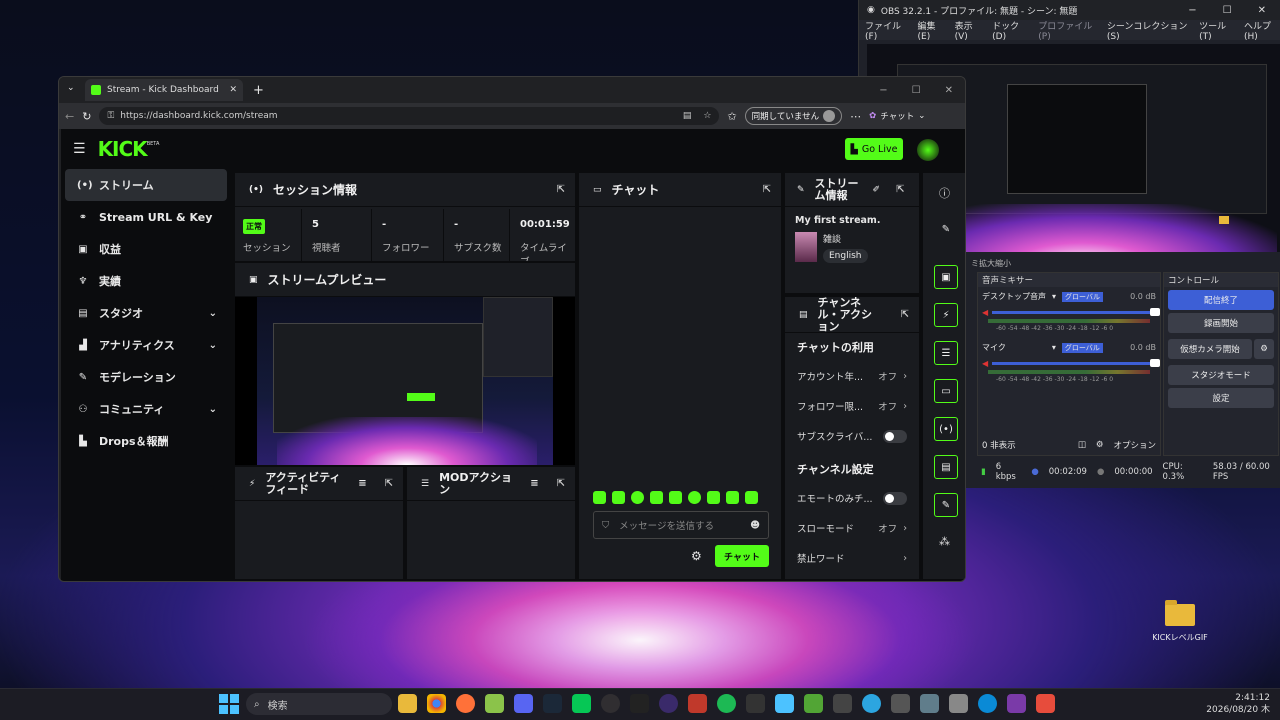  I want to click on obs-menu-file: ファイル(F), so click(886, 30).